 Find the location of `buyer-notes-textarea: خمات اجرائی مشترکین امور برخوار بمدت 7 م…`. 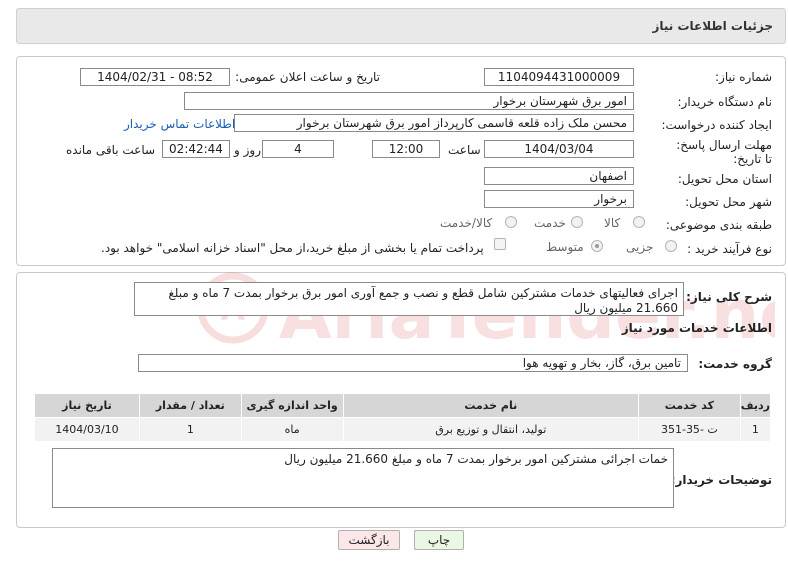

buyer-notes-textarea: خمات اجرائی مشترکین امور برخوار بمدت 7 م… is located at coordinates (363, 478).